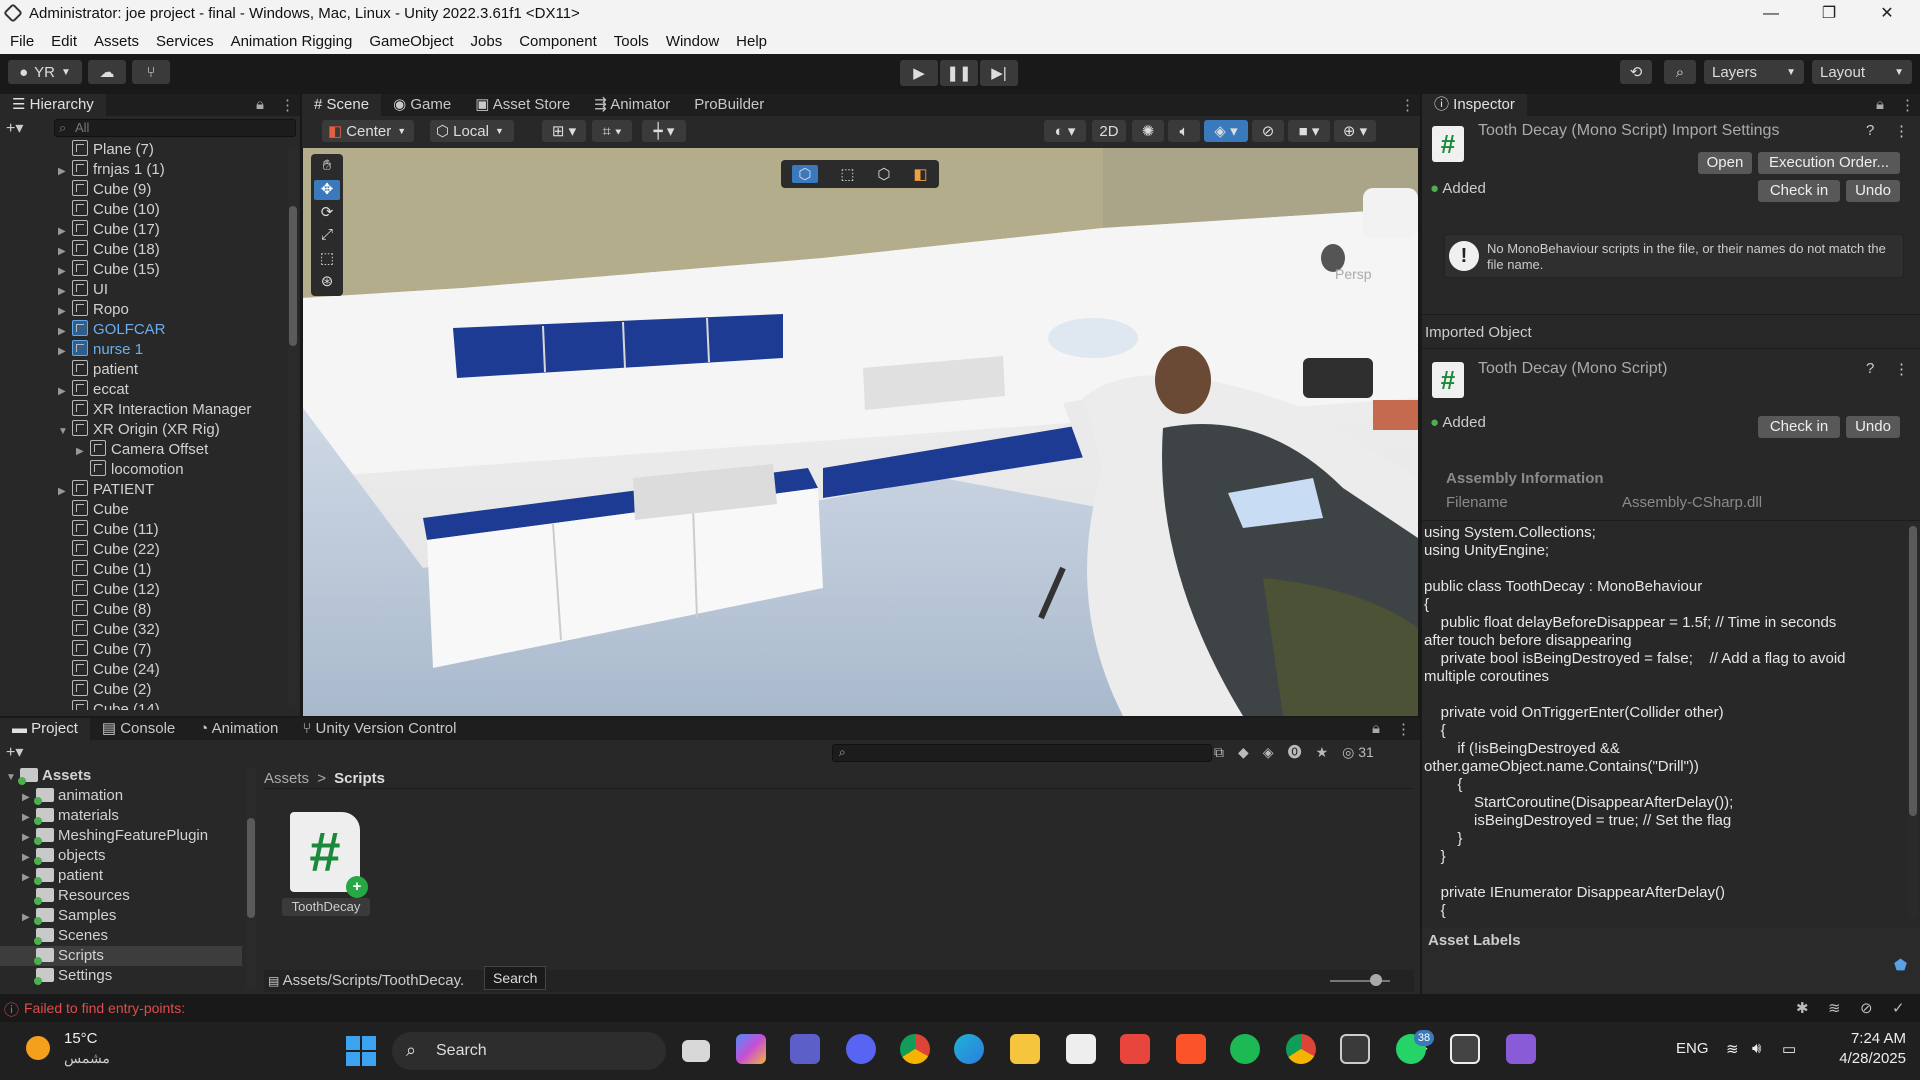 This screenshot has height=1080, width=1920. What do you see at coordinates (522, 105) in the screenshot?
I see `tab-asset-store: ▣ Asset Store` at bounding box center [522, 105].